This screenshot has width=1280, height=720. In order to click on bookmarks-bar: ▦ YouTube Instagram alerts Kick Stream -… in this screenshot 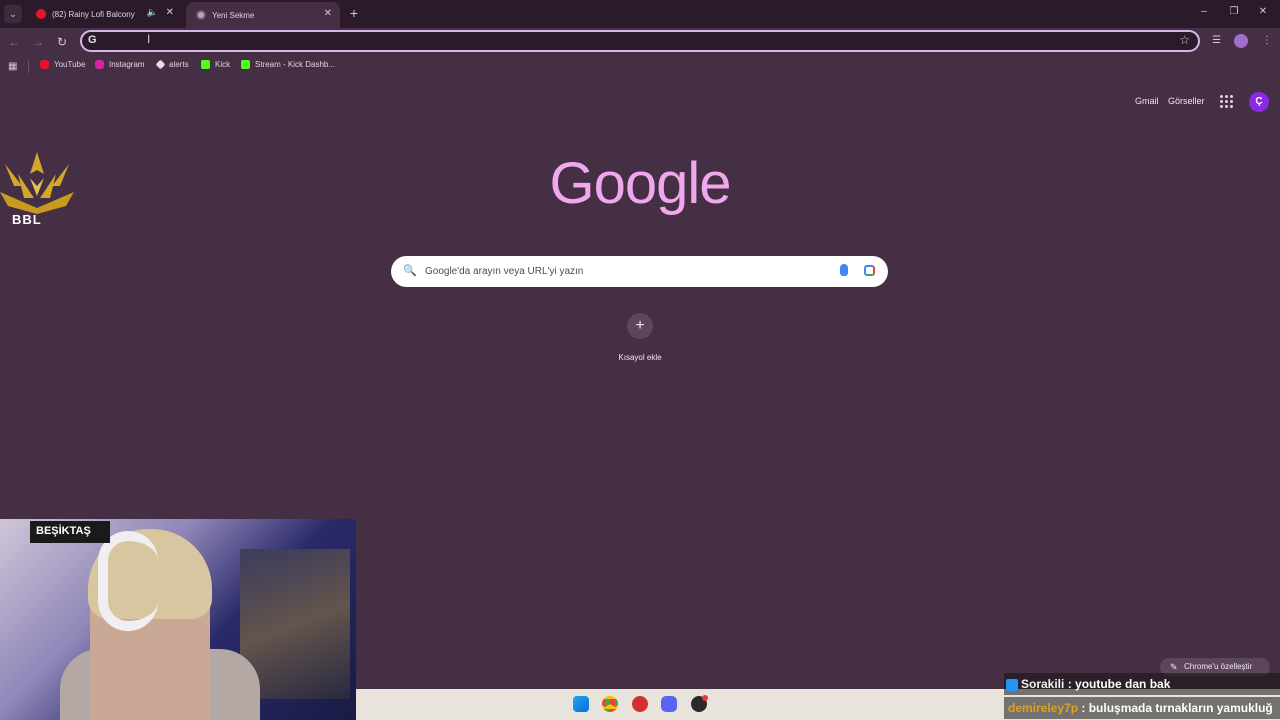, I will do `click(640, 67)`.